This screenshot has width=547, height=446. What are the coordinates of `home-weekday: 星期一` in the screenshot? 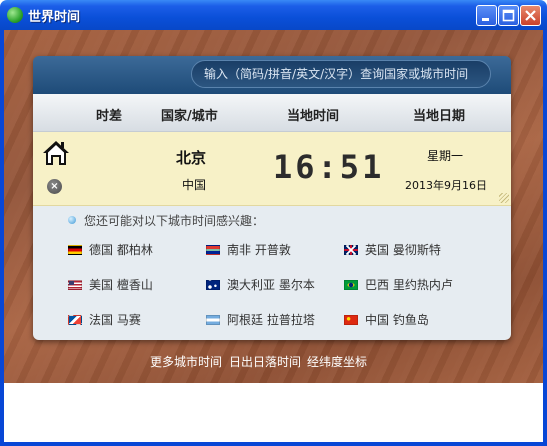 It's located at (445, 156).